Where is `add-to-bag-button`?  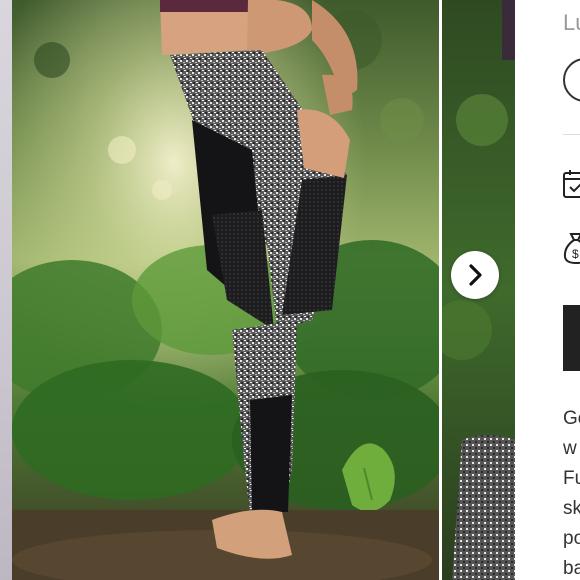 add-to-bag-button is located at coordinates (571, 338).